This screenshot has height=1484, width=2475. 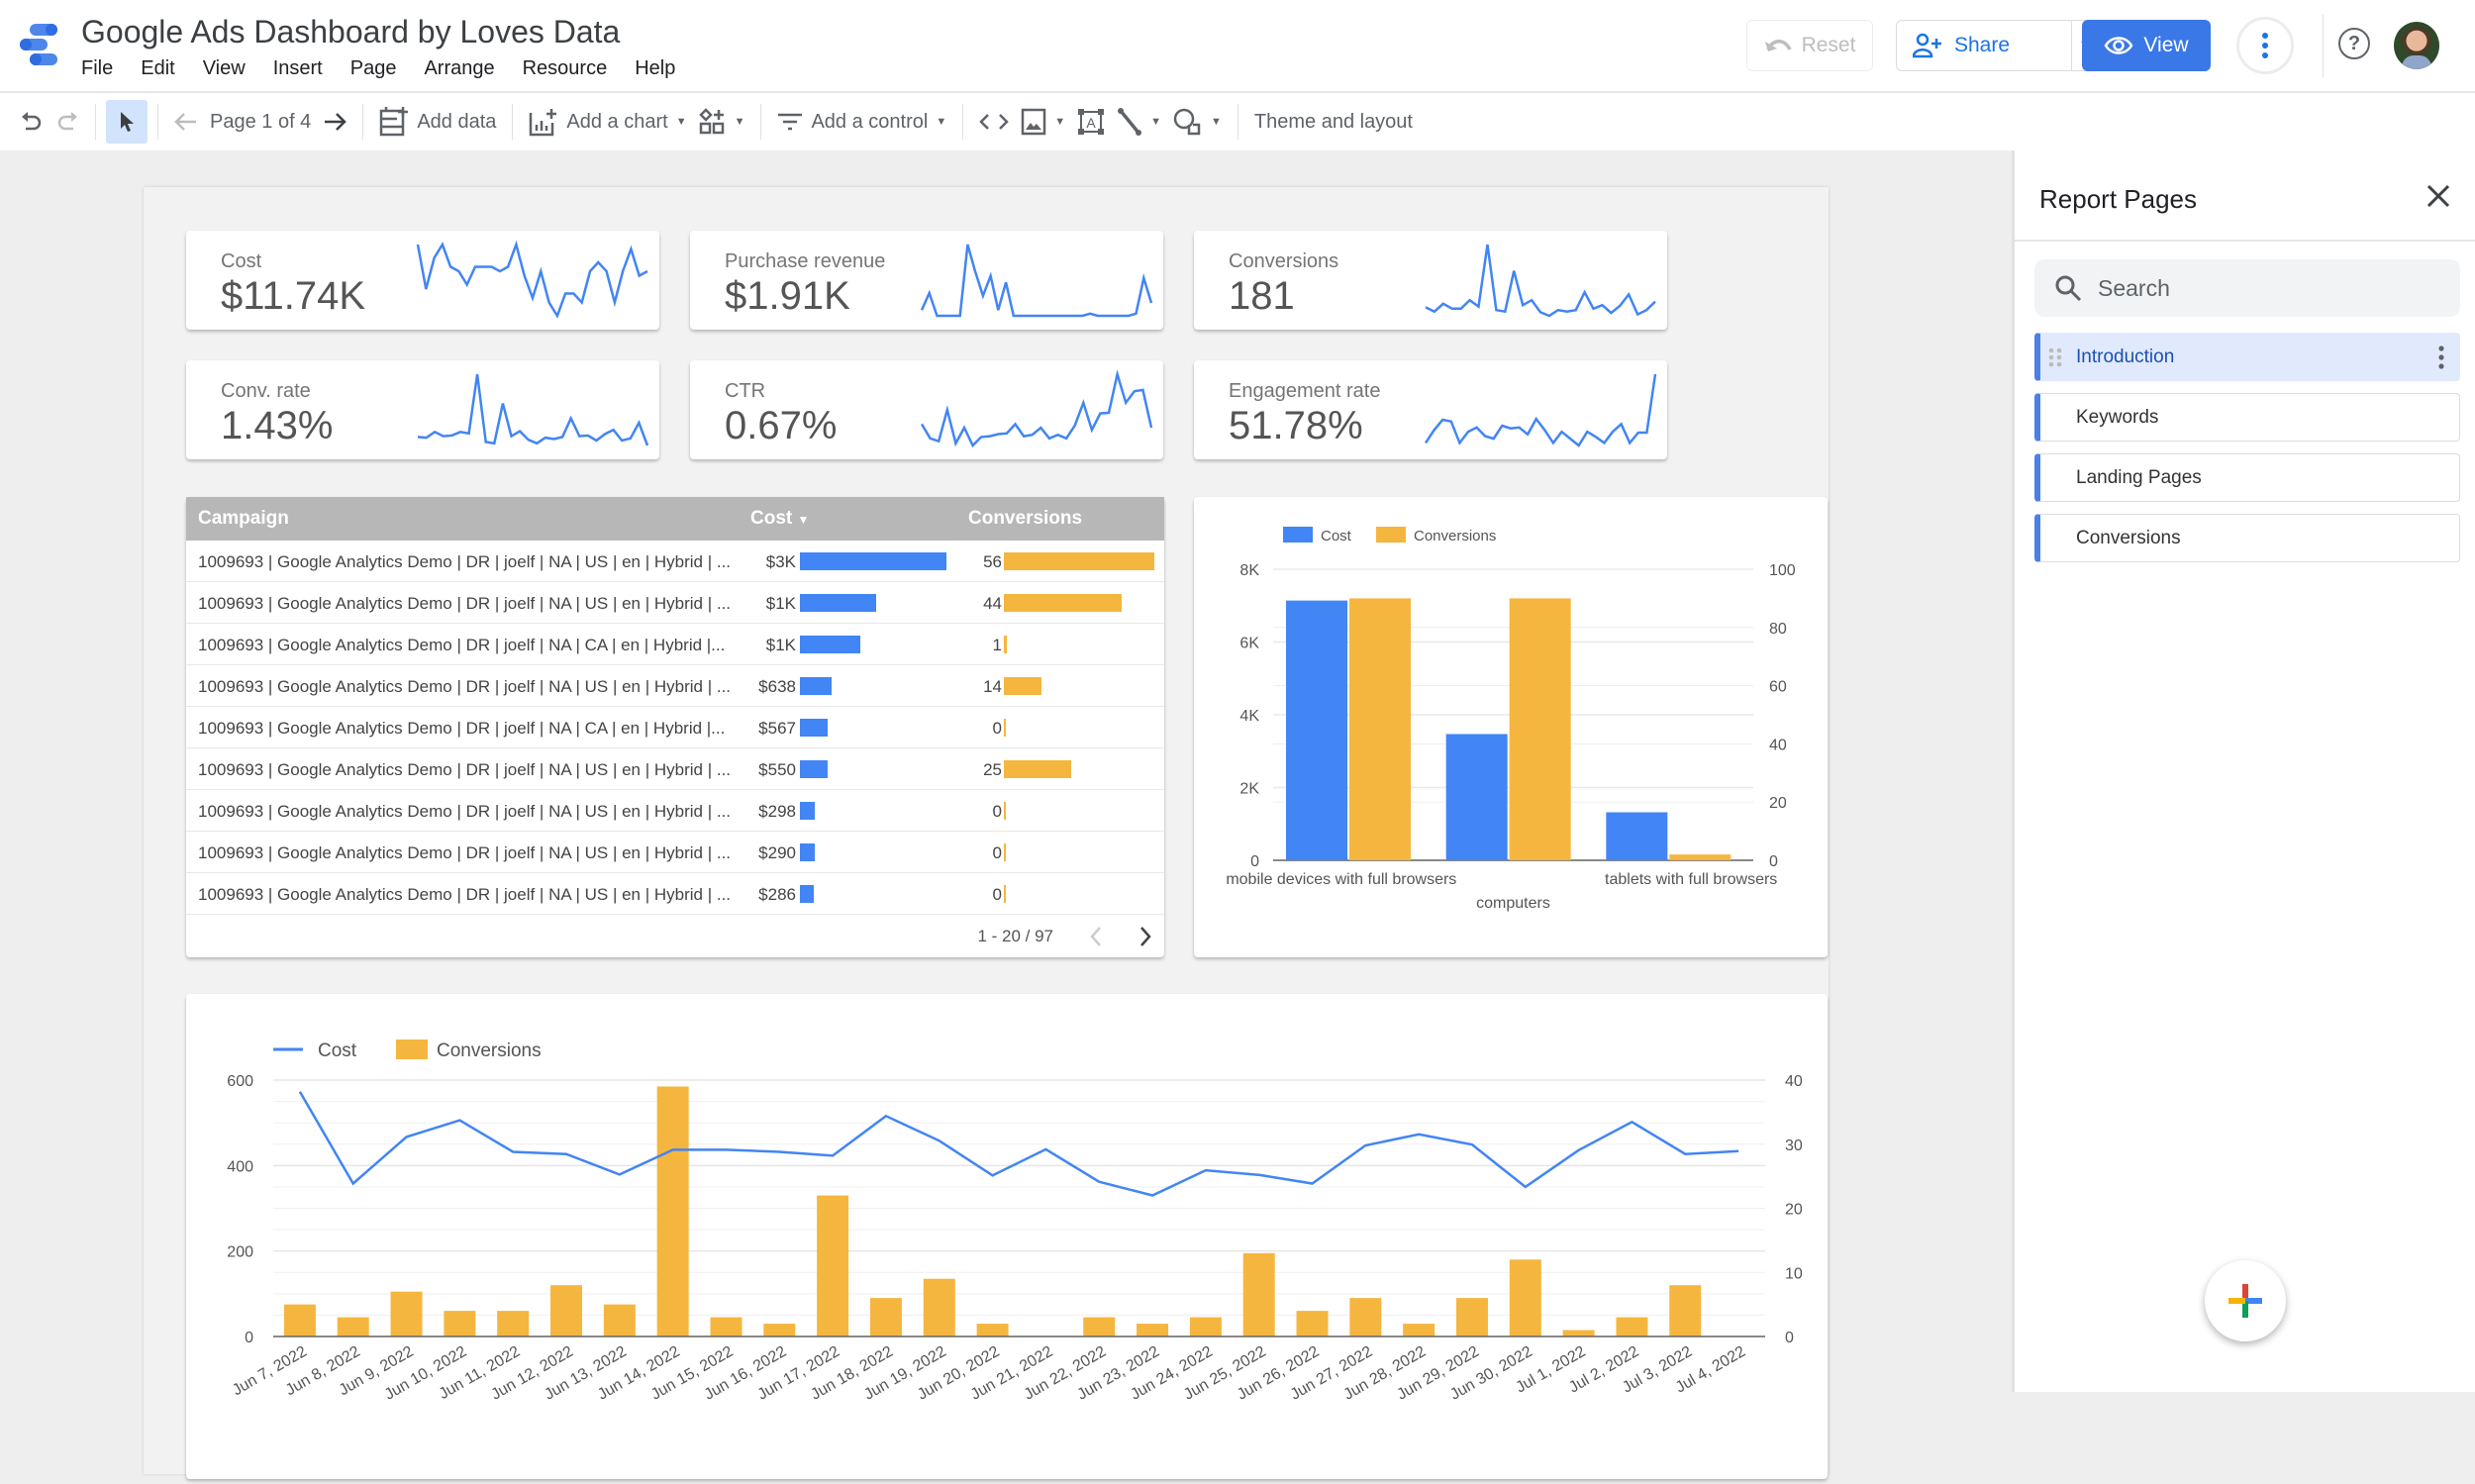 I want to click on view-mode-button: View, so click(x=2147, y=45).